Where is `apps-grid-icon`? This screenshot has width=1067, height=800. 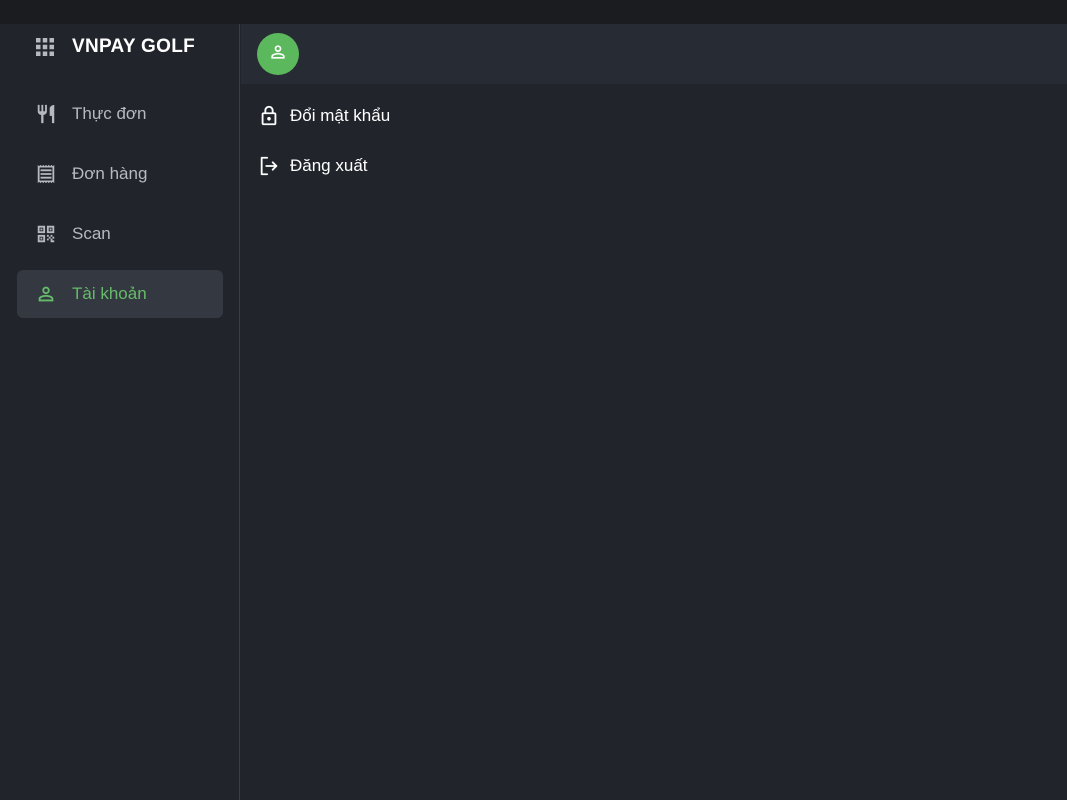 apps-grid-icon is located at coordinates (45, 47).